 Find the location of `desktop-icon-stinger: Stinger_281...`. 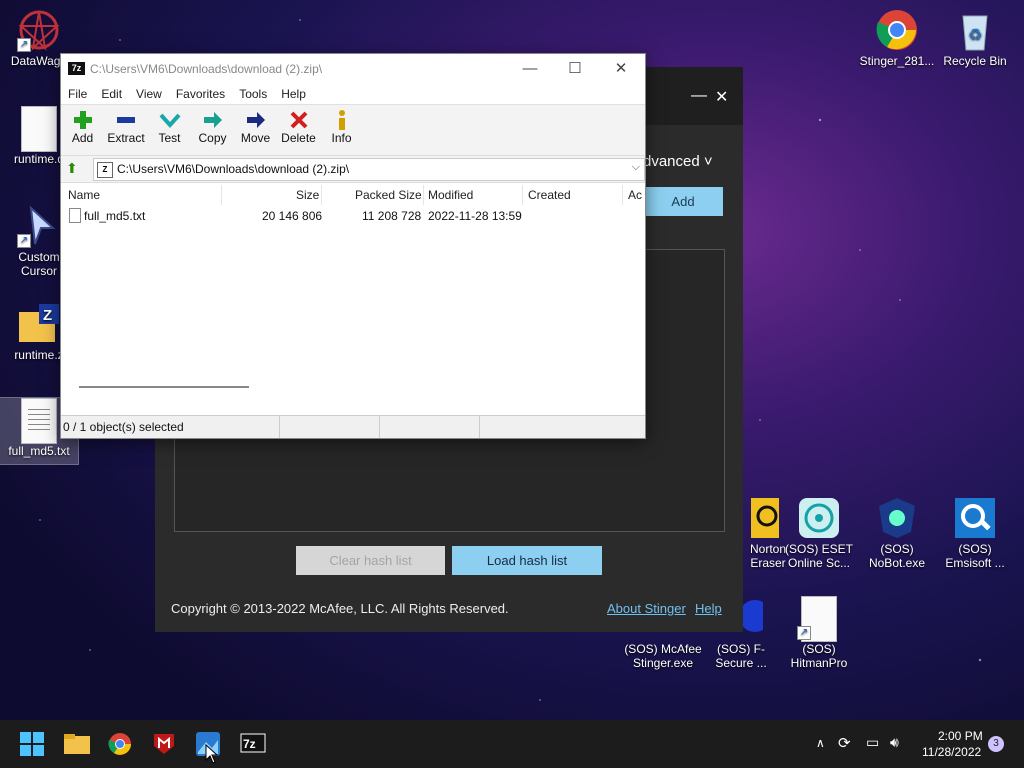

desktop-icon-stinger: Stinger_281... is located at coordinates (897, 38).